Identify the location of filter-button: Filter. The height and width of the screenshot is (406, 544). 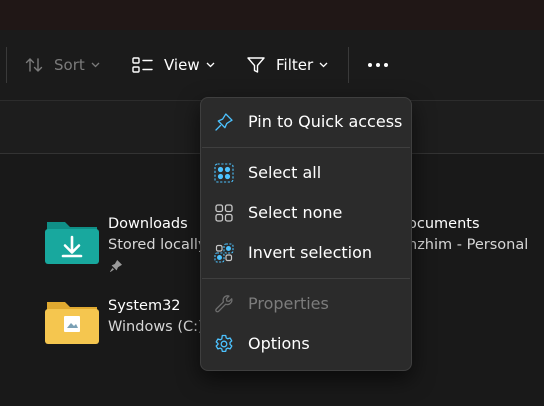
(287, 65).